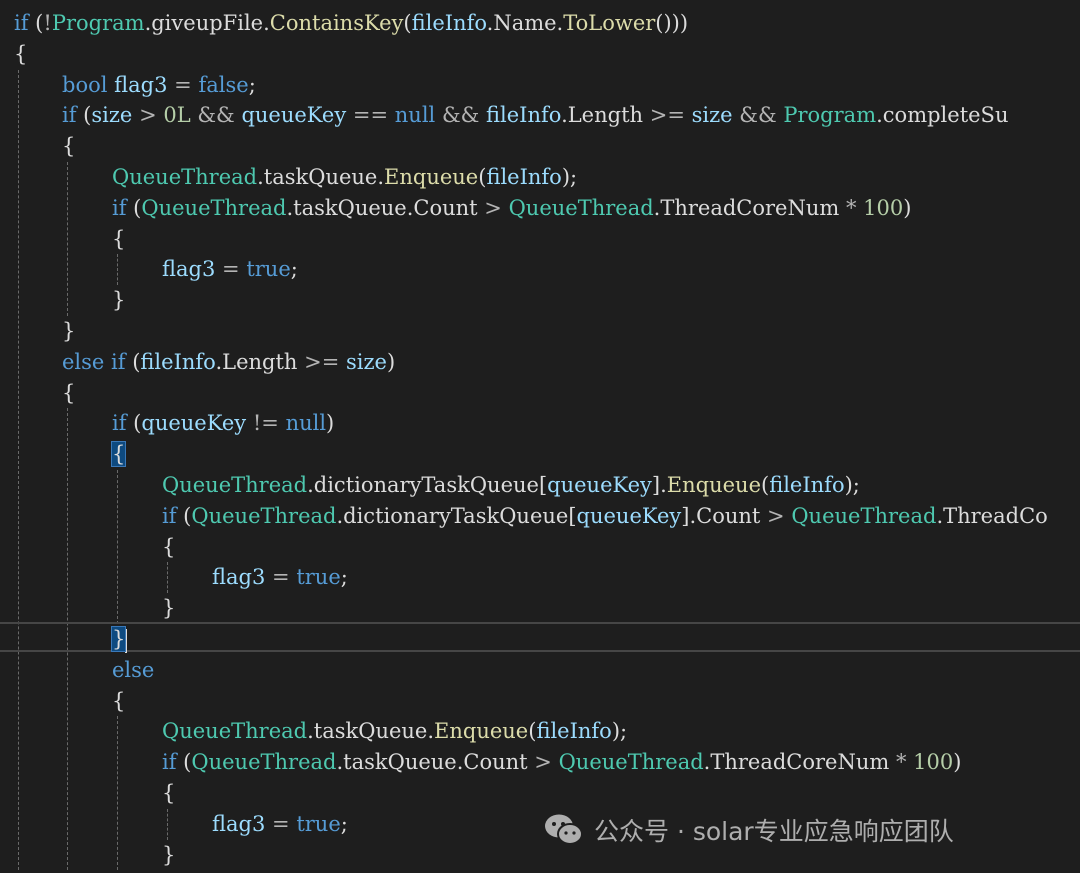  I want to click on code-token: );, so click(619, 731).